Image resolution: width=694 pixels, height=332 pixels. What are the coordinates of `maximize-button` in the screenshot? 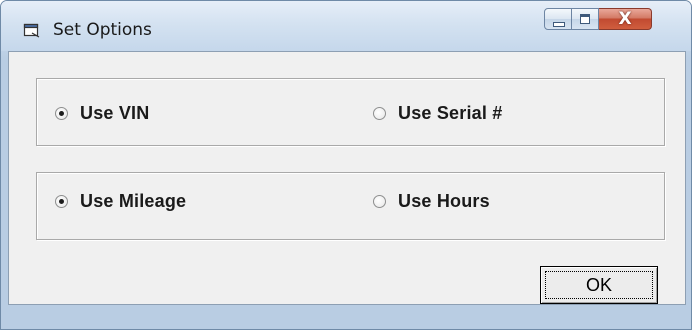 It's located at (585, 19).